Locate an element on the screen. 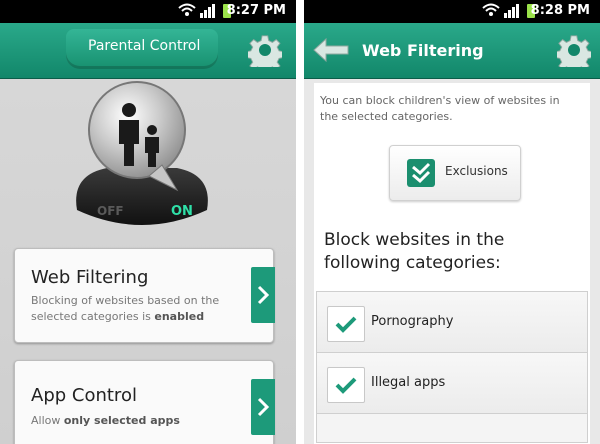 The width and height of the screenshot is (600, 444). list-item: Pornography is located at coordinates (452, 322).